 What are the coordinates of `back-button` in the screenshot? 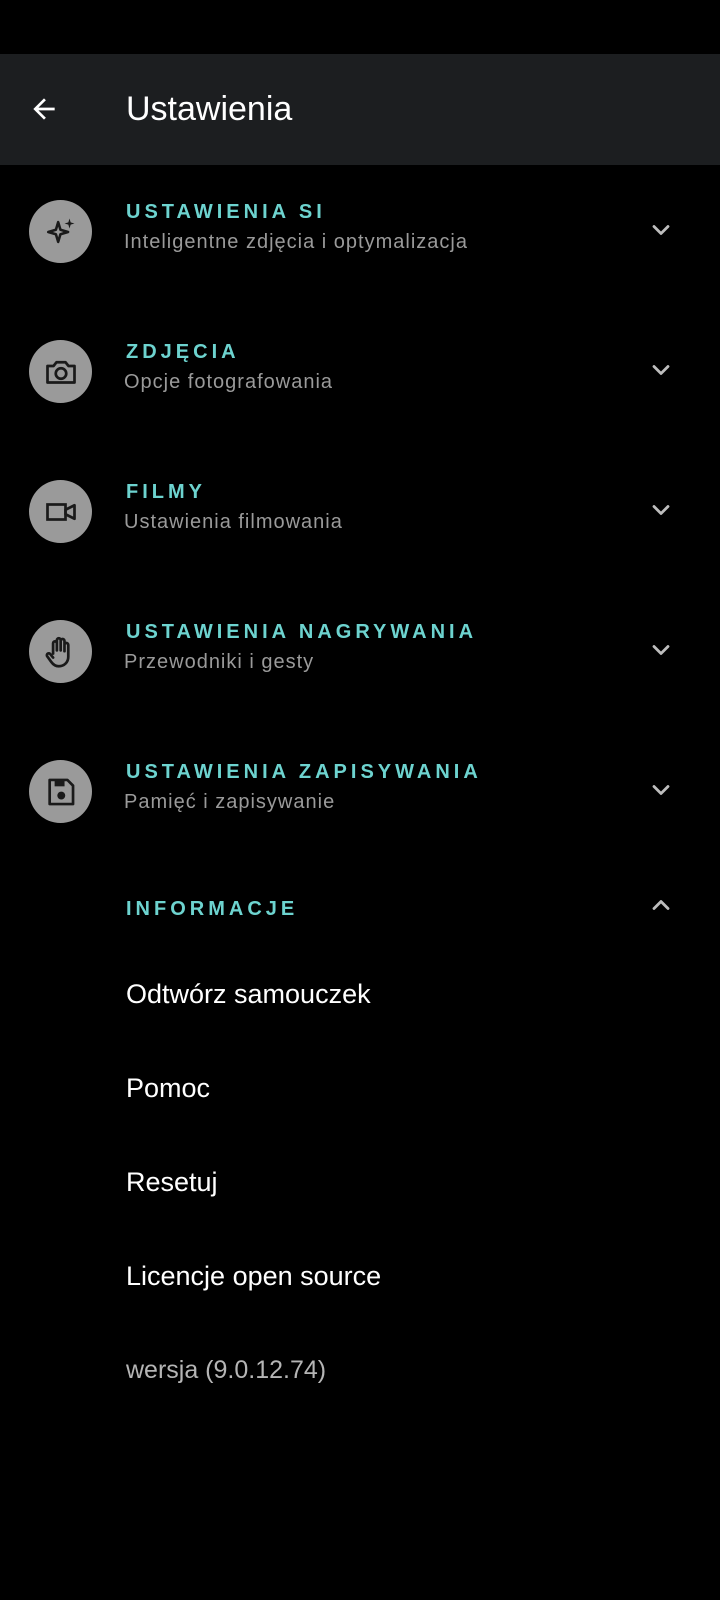 It's located at (44, 109).